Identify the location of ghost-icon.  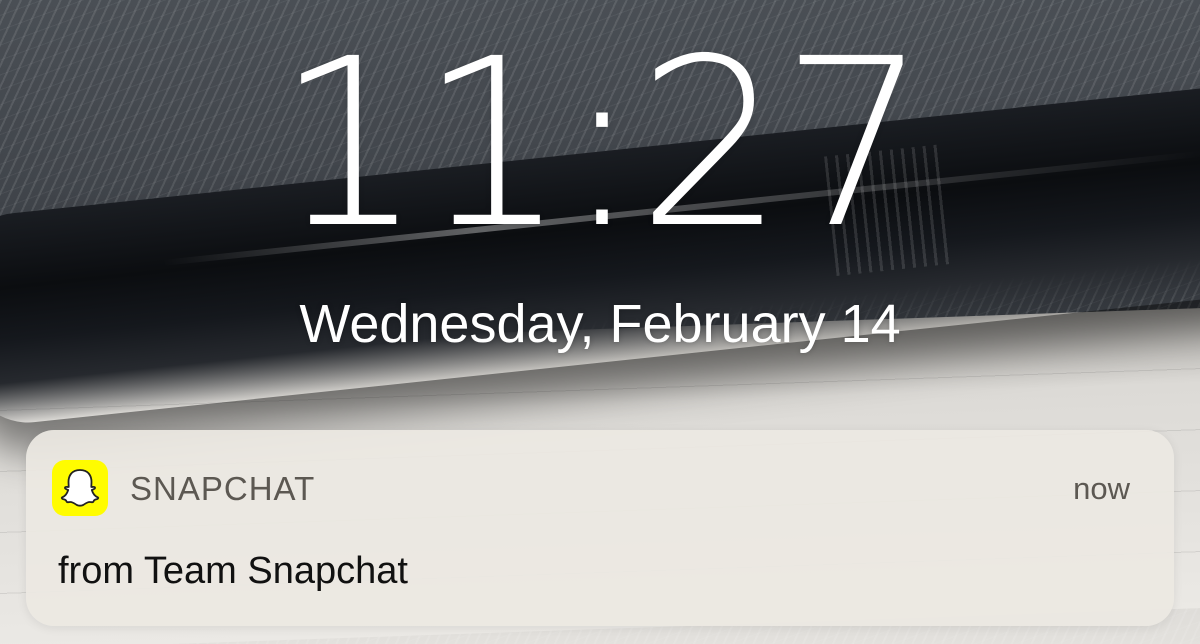
(80, 488).